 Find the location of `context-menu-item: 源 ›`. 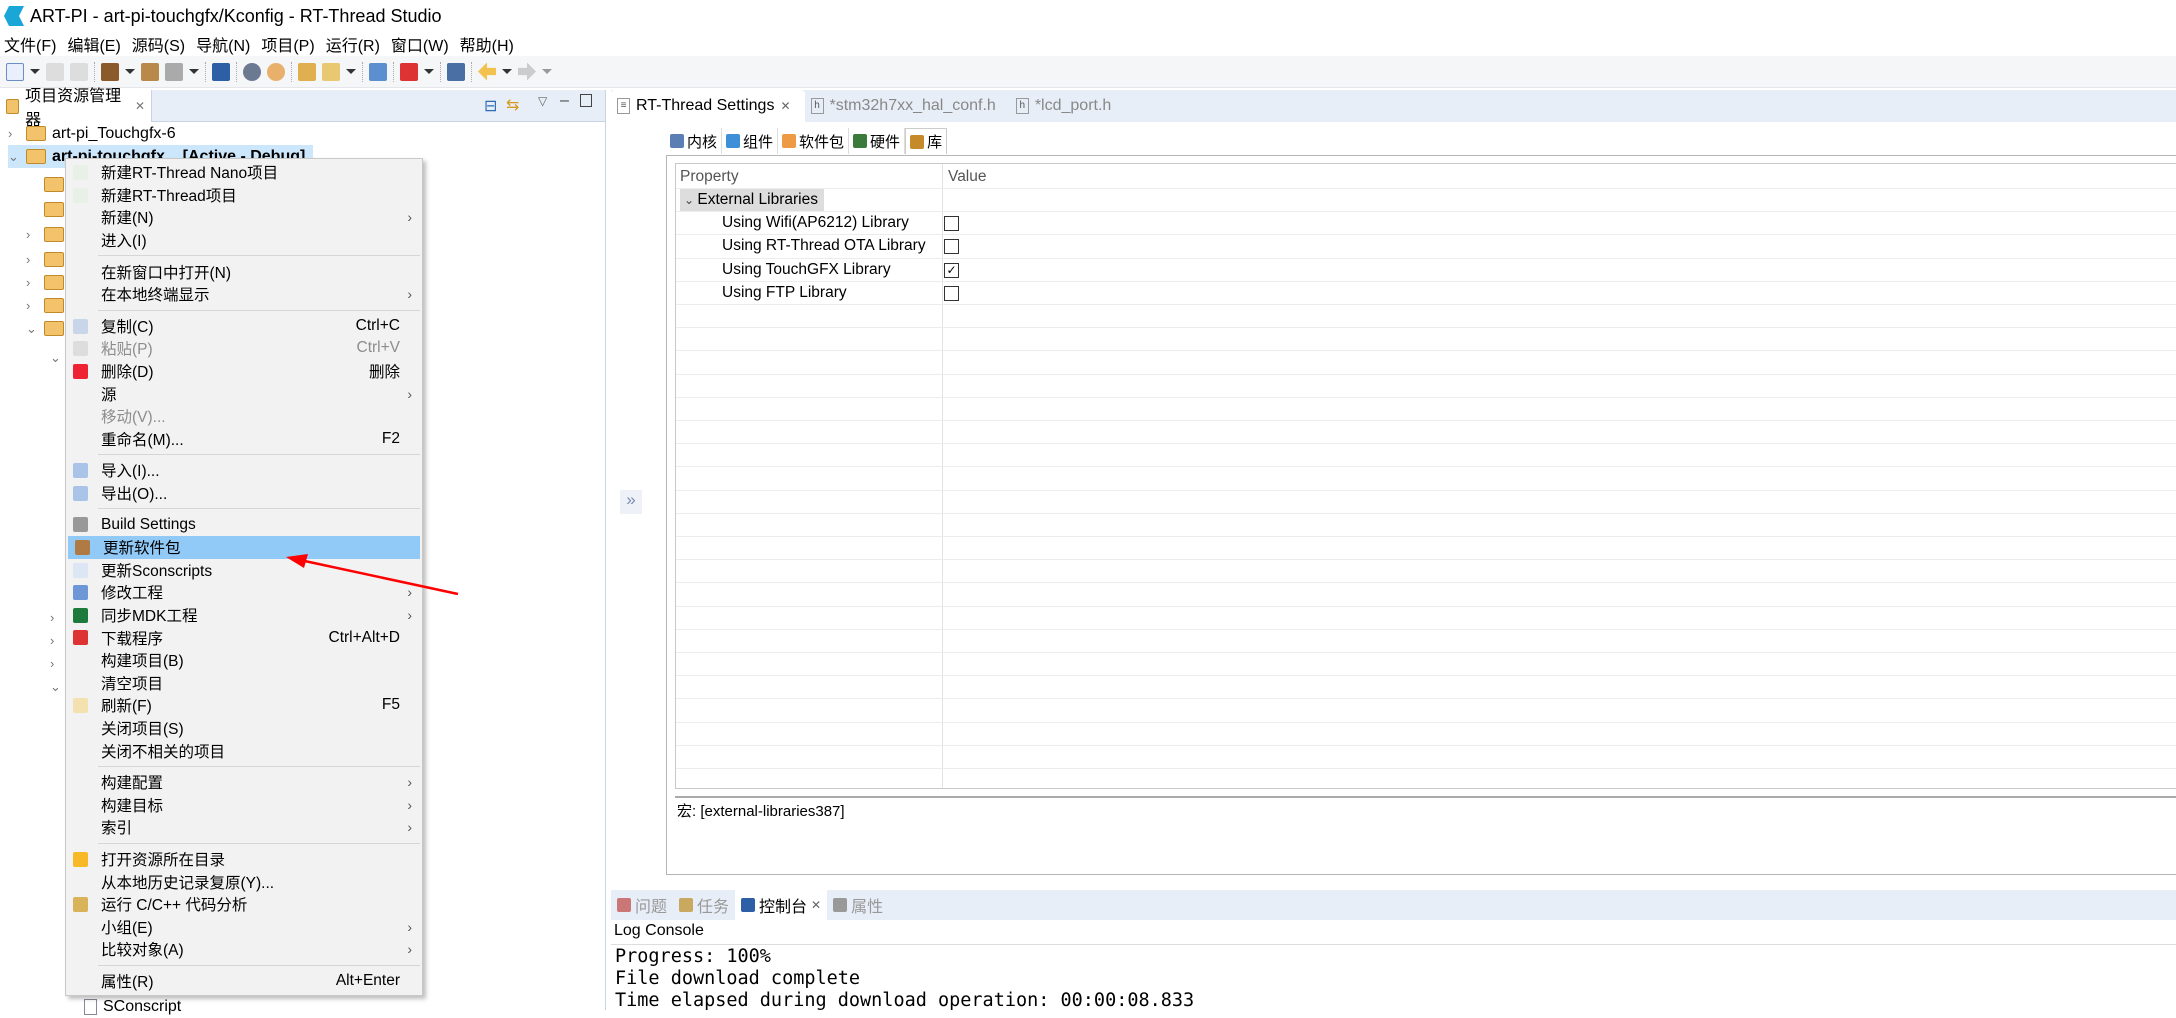

context-menu-item: 源 › is located at coordinates (244, 393).